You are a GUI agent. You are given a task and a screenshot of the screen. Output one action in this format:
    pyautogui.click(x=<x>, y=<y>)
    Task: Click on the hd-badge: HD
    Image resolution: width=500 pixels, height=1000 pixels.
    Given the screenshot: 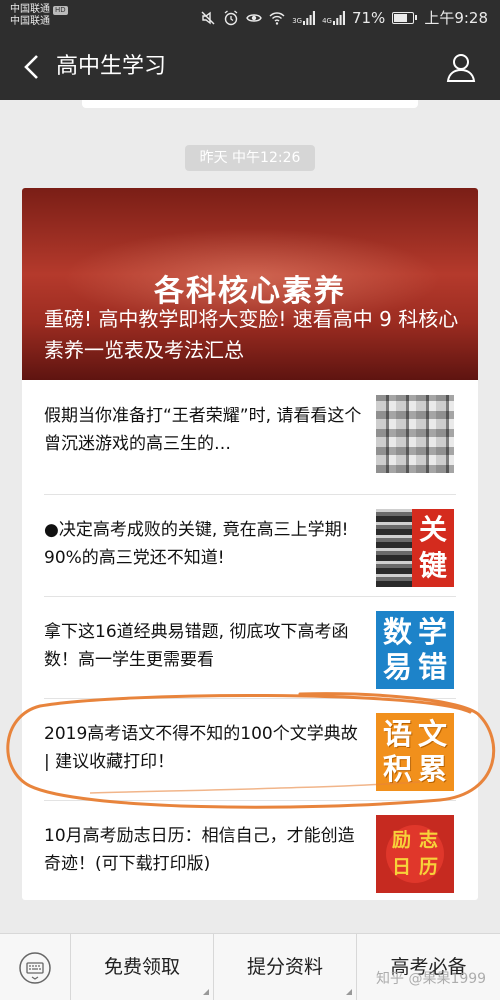 What is the action you would take?
    pyautogui.click(x=60, y=10)
    